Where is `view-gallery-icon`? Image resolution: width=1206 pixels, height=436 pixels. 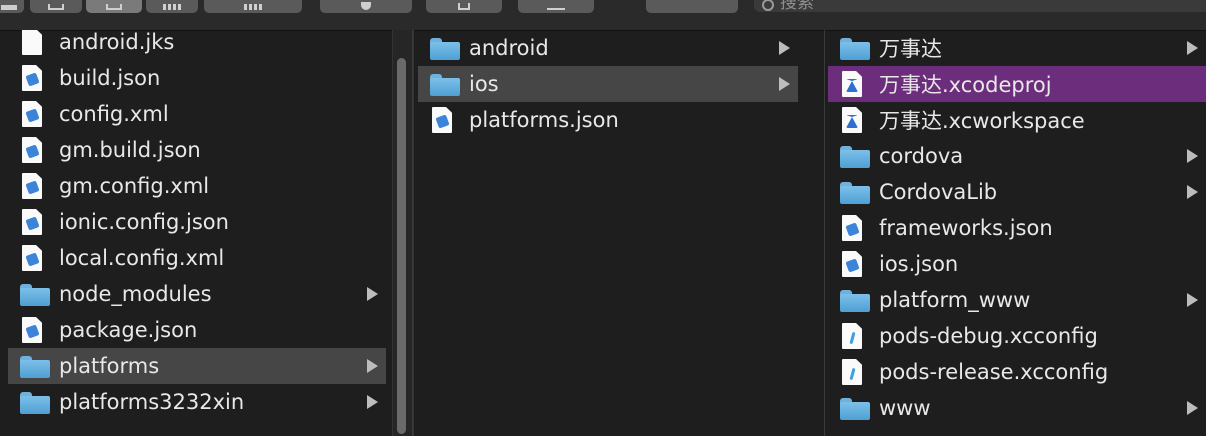
view-gallery-icon is located at coordinates (172, 7).